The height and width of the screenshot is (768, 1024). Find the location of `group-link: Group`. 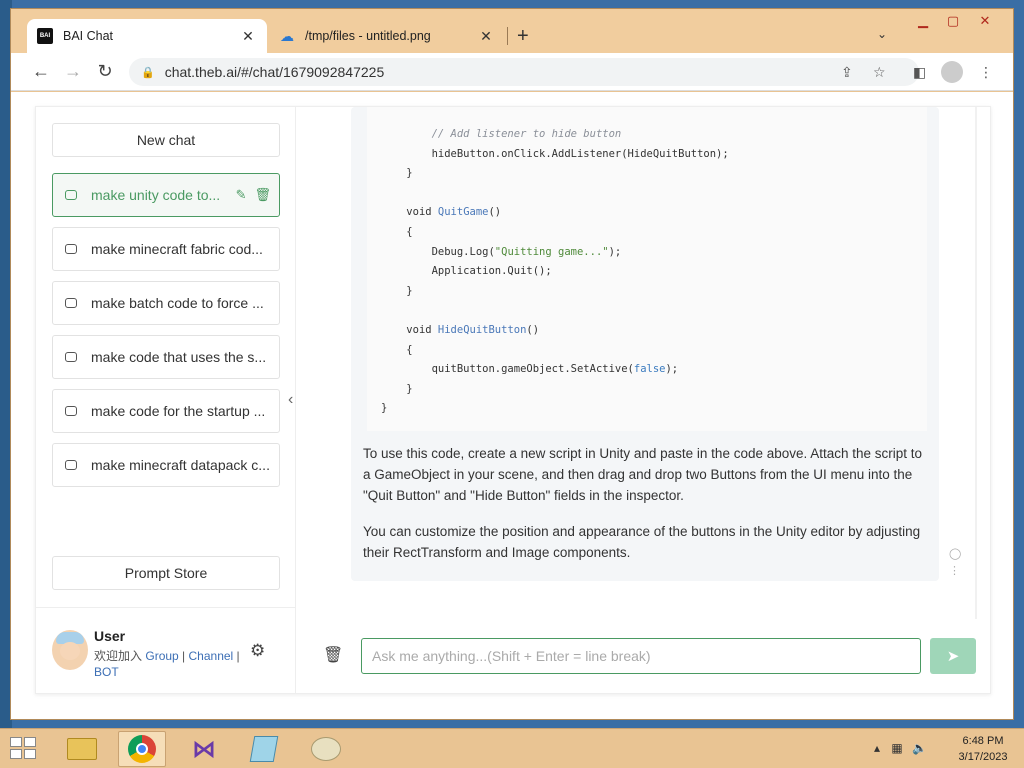

group-link: Group is located at coordinates (161, 656).